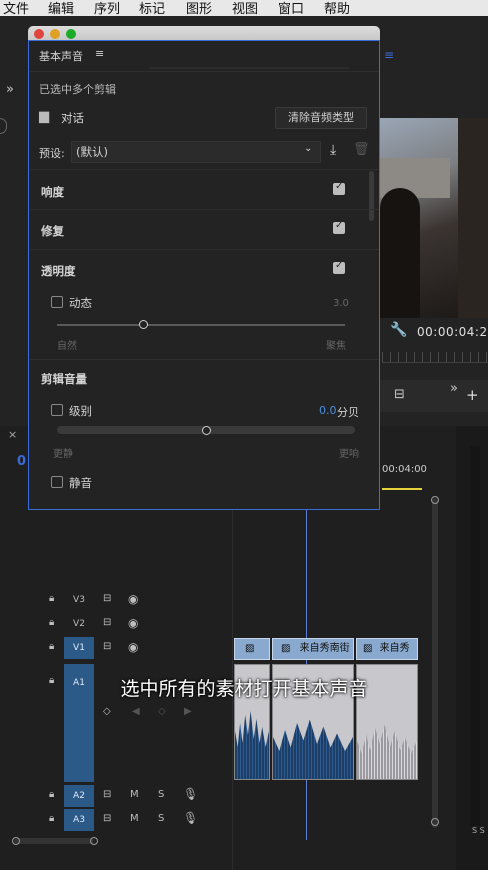 The width and height of the screenshot is (488, 870). Describe the element at coordinates (402, 489) in the screenshot. I see `work-area-bar` at that location.